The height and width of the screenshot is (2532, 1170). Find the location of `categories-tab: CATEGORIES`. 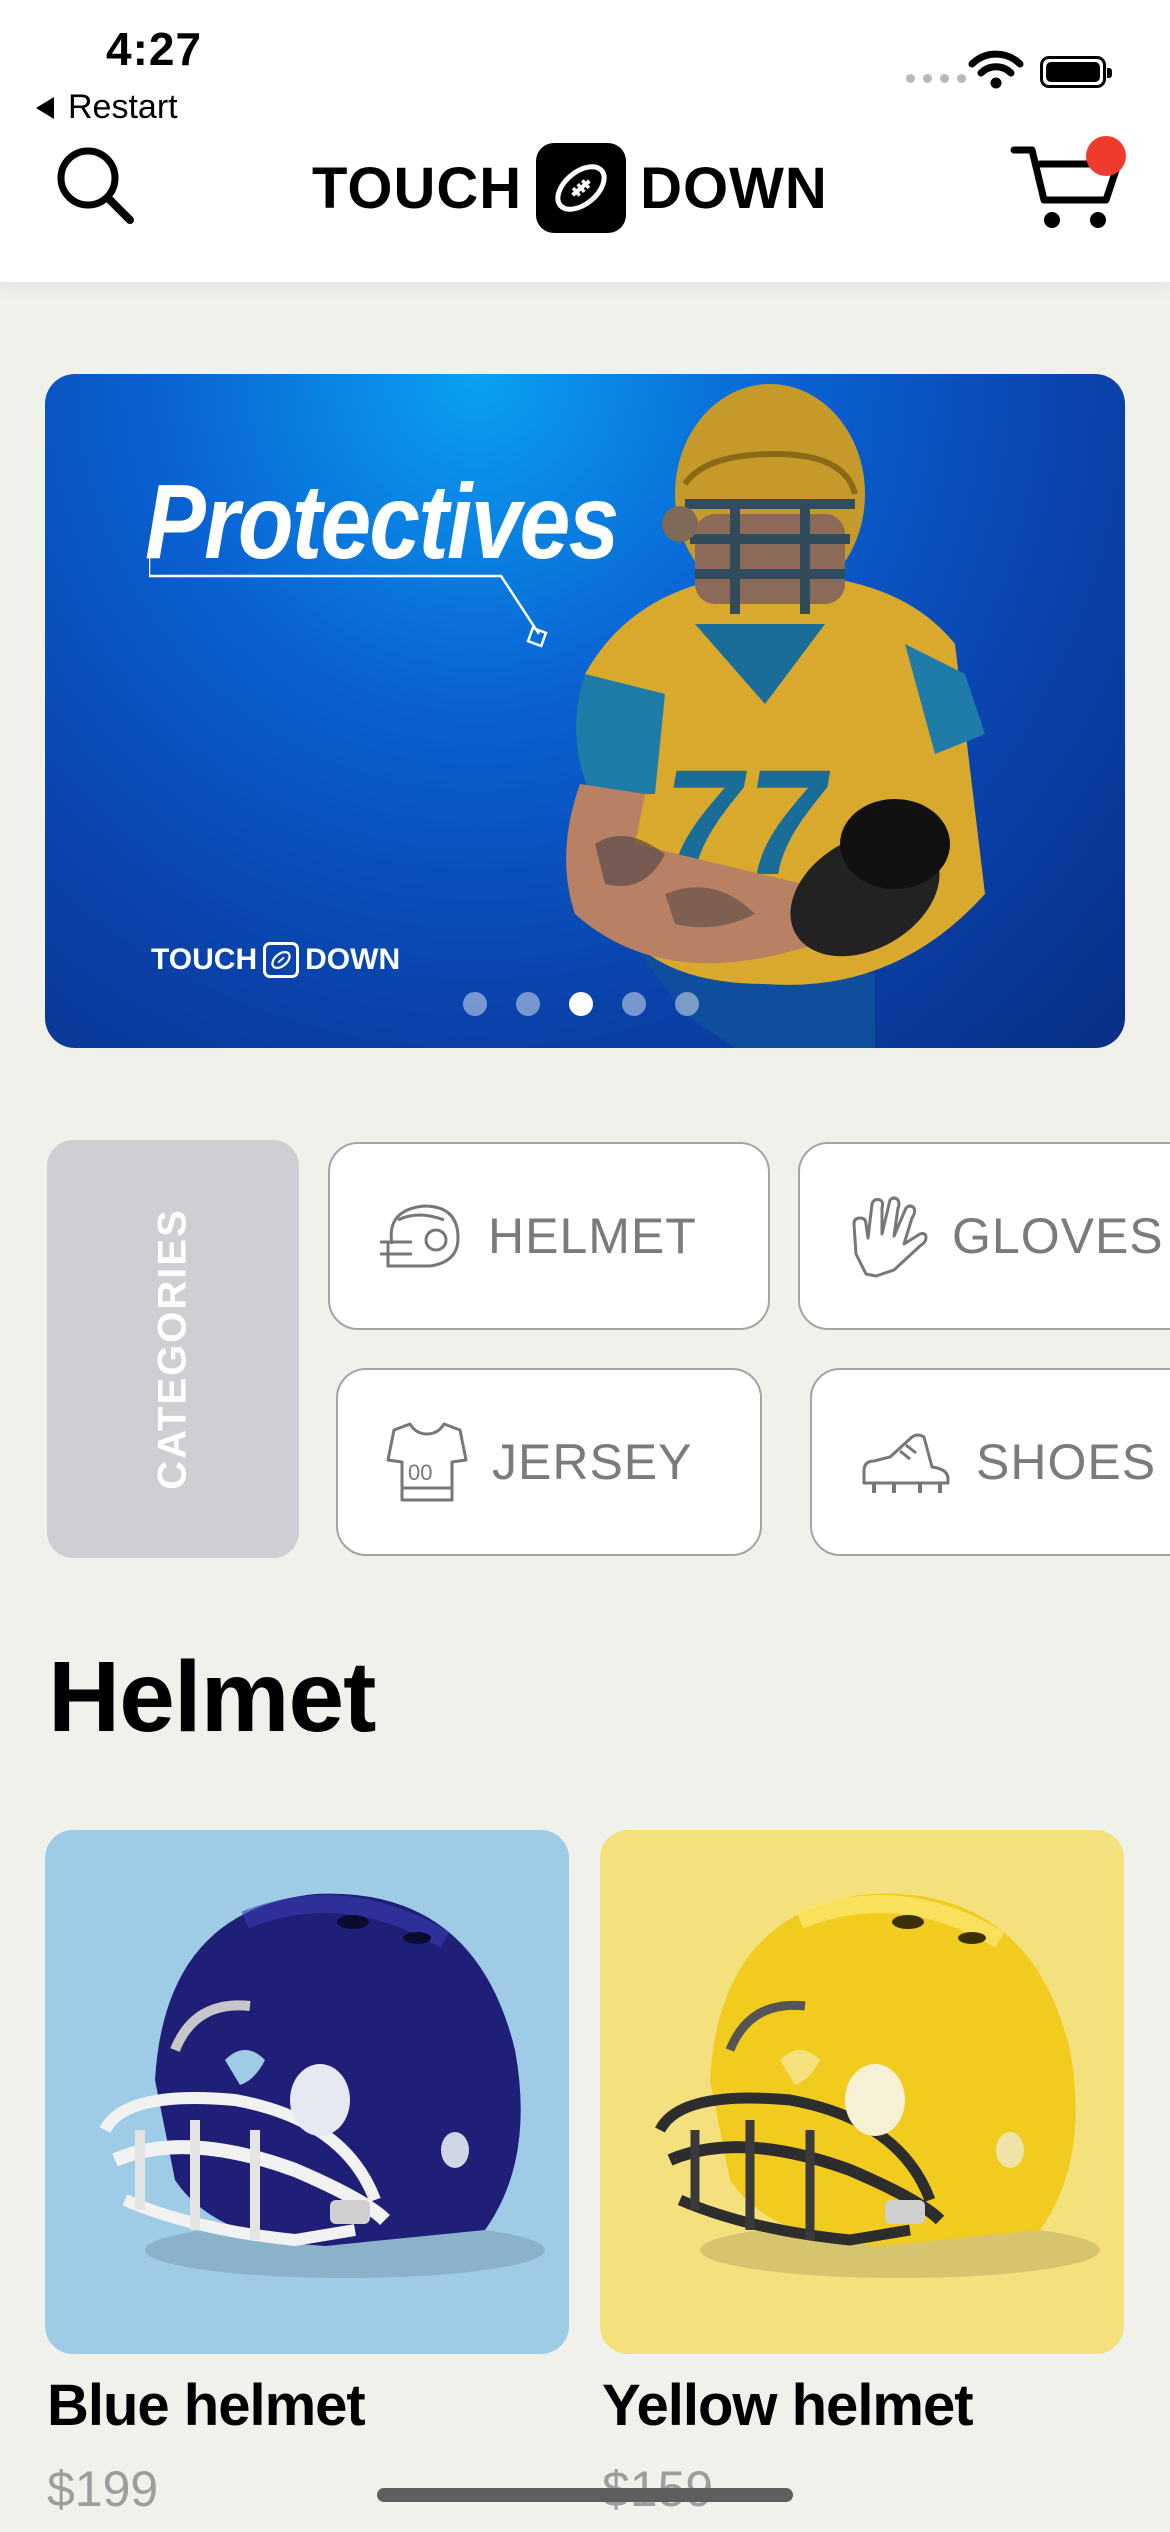

categories-tab: CATEGORIES is located at coordinates (173, 1349).